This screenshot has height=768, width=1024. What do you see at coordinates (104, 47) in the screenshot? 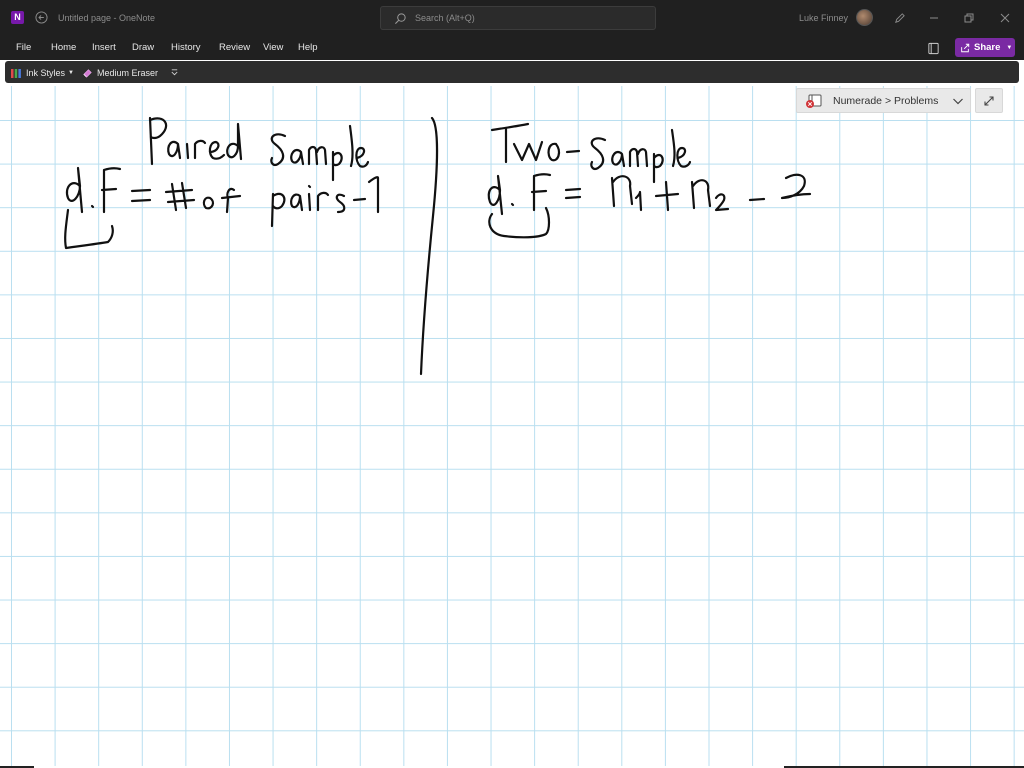
I see `menu-insert: Insert` at bounding box center [104, 47].